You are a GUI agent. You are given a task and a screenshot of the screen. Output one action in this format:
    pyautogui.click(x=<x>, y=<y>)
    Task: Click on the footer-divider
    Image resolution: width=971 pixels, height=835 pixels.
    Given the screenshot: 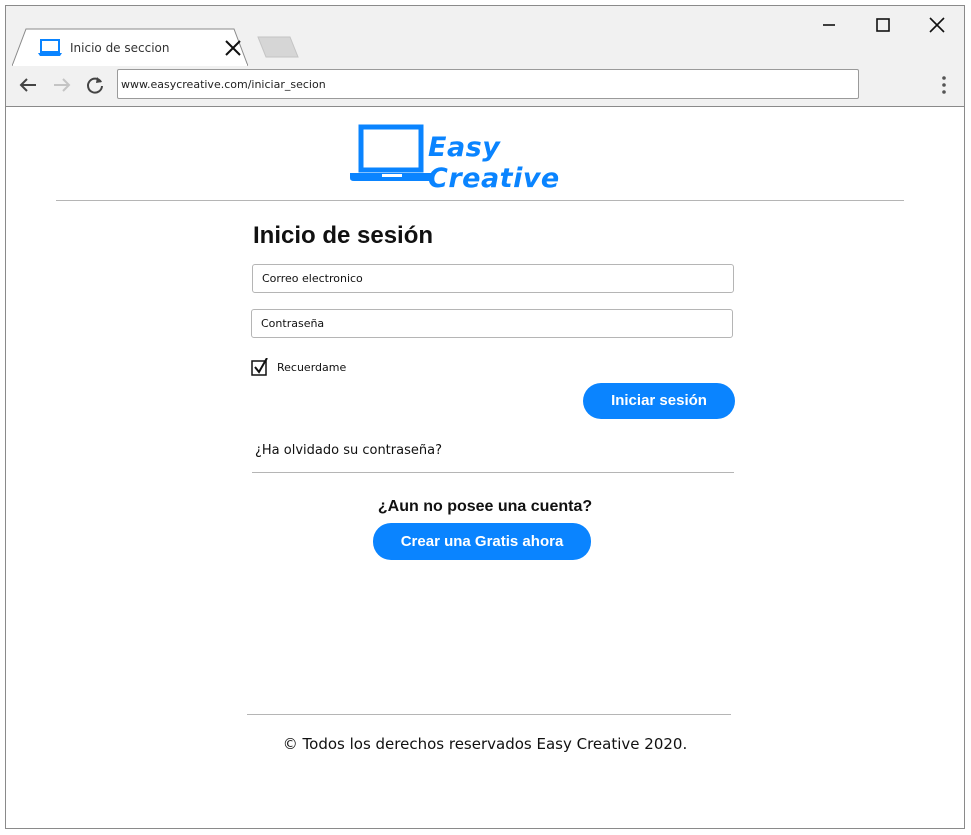 What is the action you would take?
    pyautogui.click(x=489, y=714)
    